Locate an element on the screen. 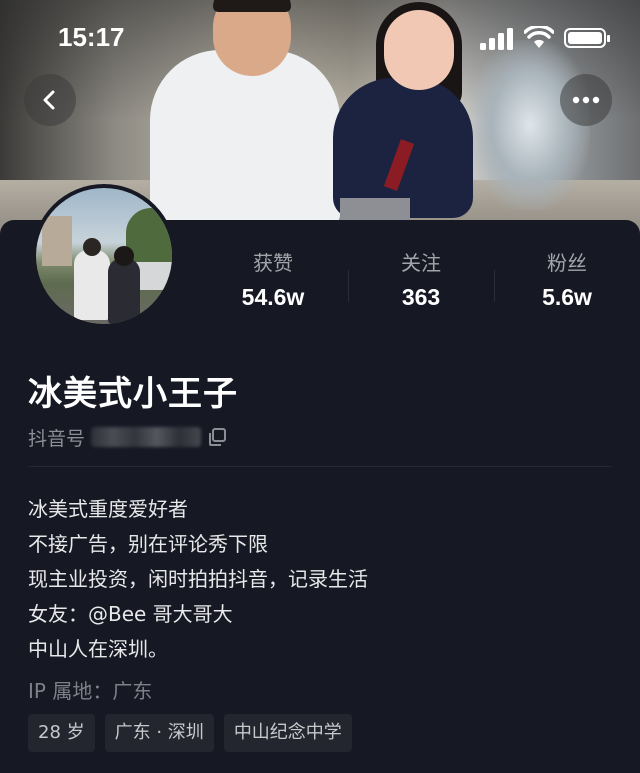  douyin-id-redacted is located at coordinates (146, 437).